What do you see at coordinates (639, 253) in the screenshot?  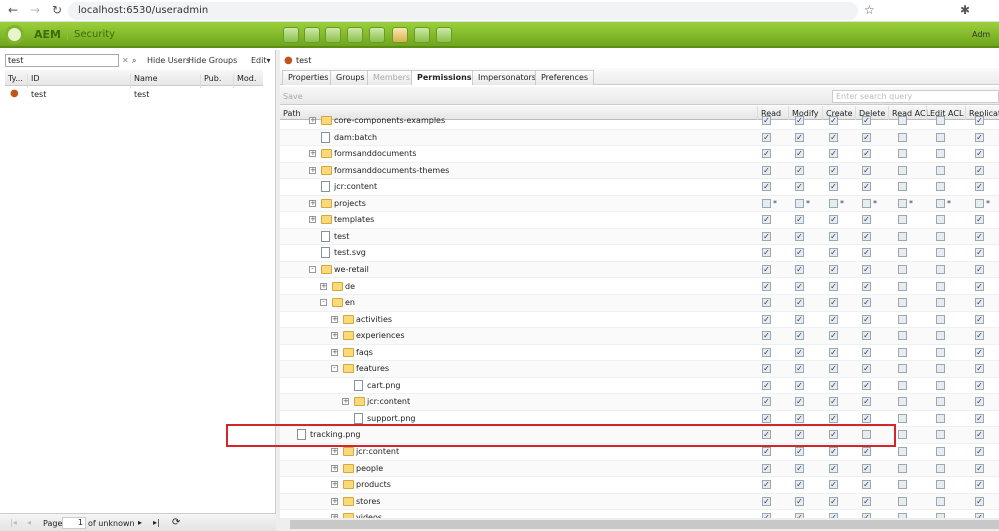 I see `tree-row: test.svg ✓ ✓ ✓ ✓ ✓` at bounding box center [639, 253].